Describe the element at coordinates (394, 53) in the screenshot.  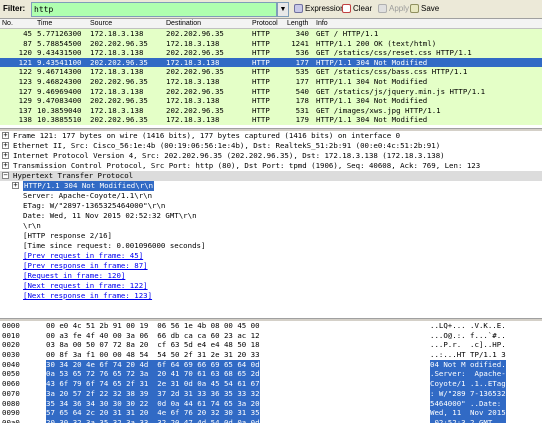
I see `packet-cell-info: GET /statics/css/reset.css HTTP/1.1` at that location.